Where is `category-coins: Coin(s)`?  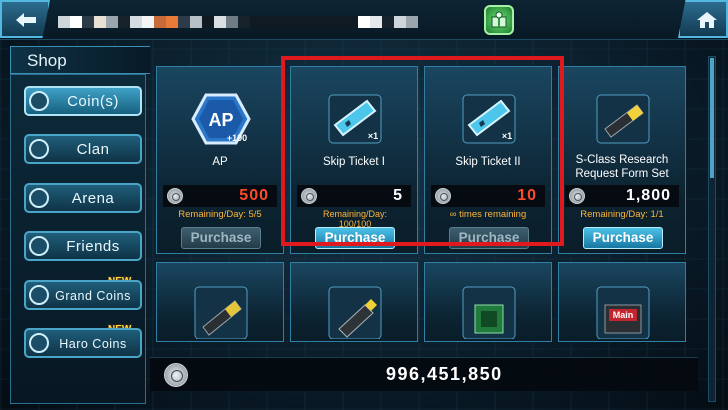 category-coins: Coin(s) is located at coordinates (83, 101).